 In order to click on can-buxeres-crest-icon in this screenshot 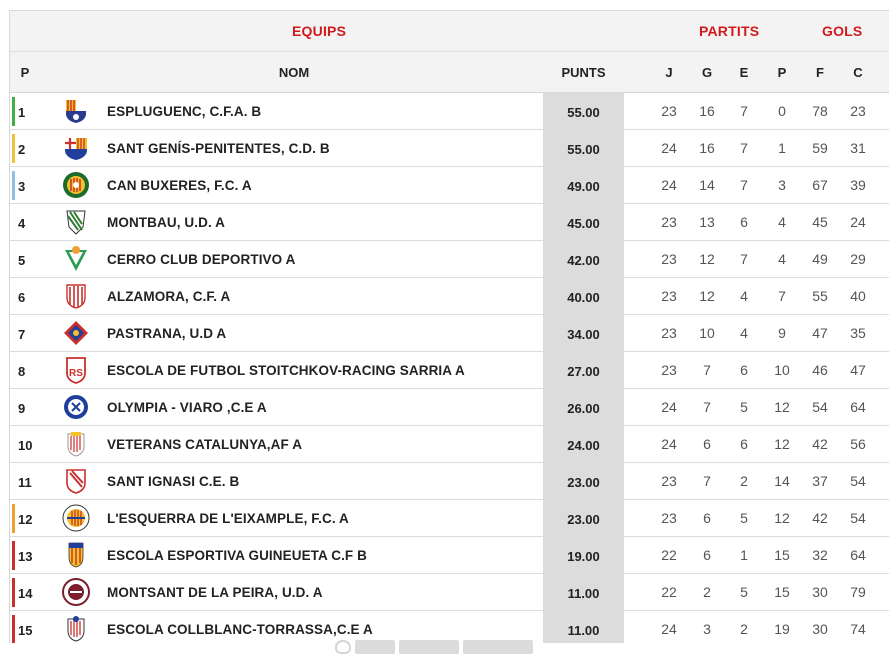, I will do `click(76, 185)`.